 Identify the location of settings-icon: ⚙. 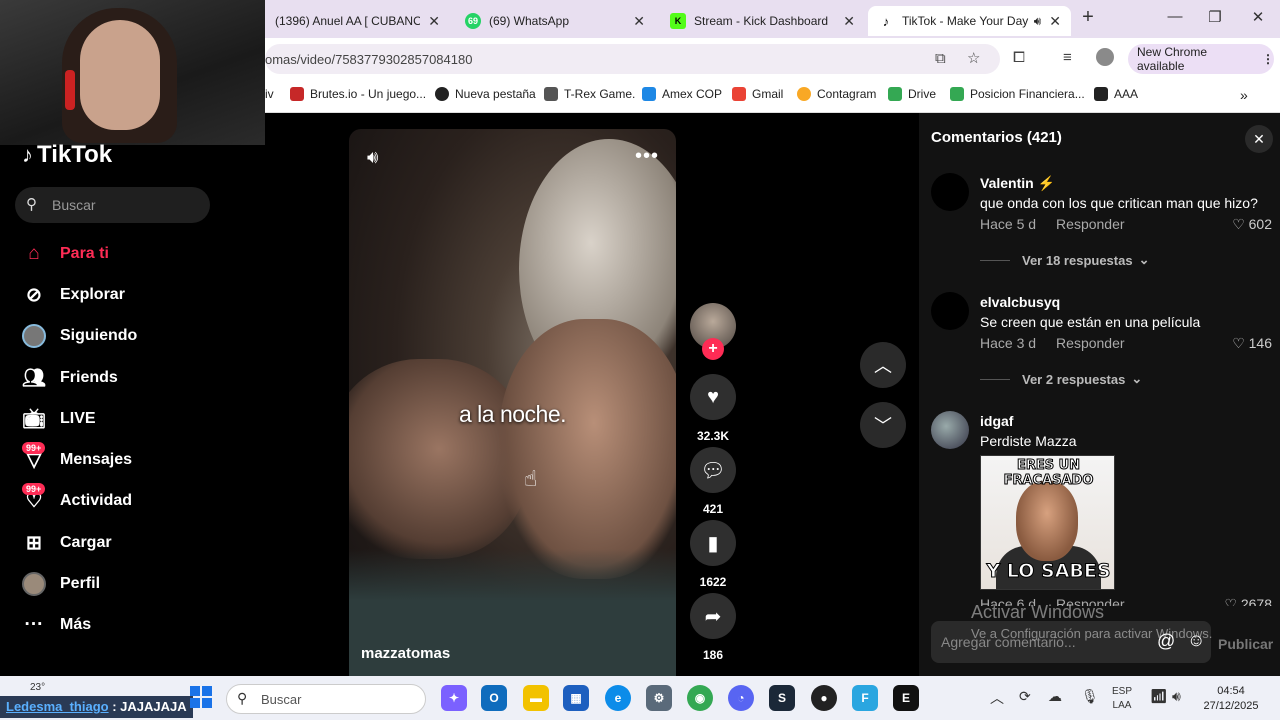
(659, 698).